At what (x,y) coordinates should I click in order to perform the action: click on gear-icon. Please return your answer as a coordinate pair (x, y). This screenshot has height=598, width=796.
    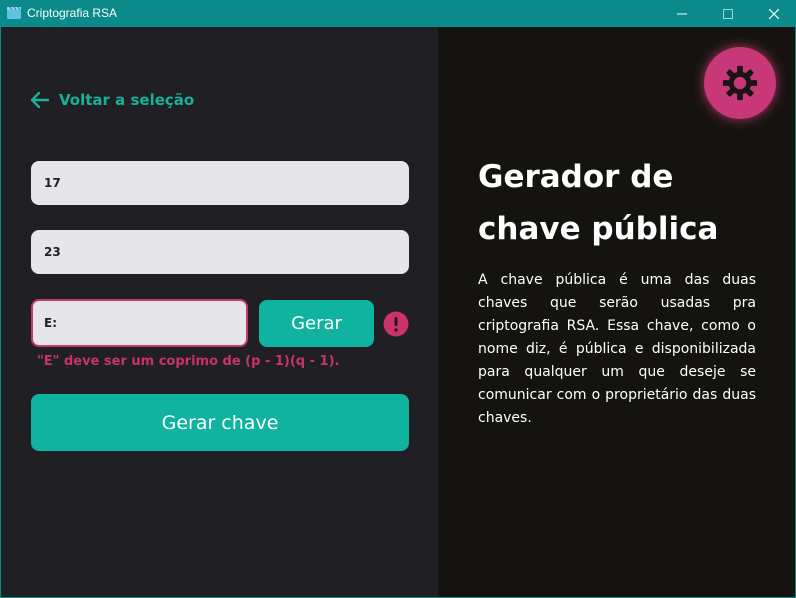
    Looking at the image, I should click on (740, 83).